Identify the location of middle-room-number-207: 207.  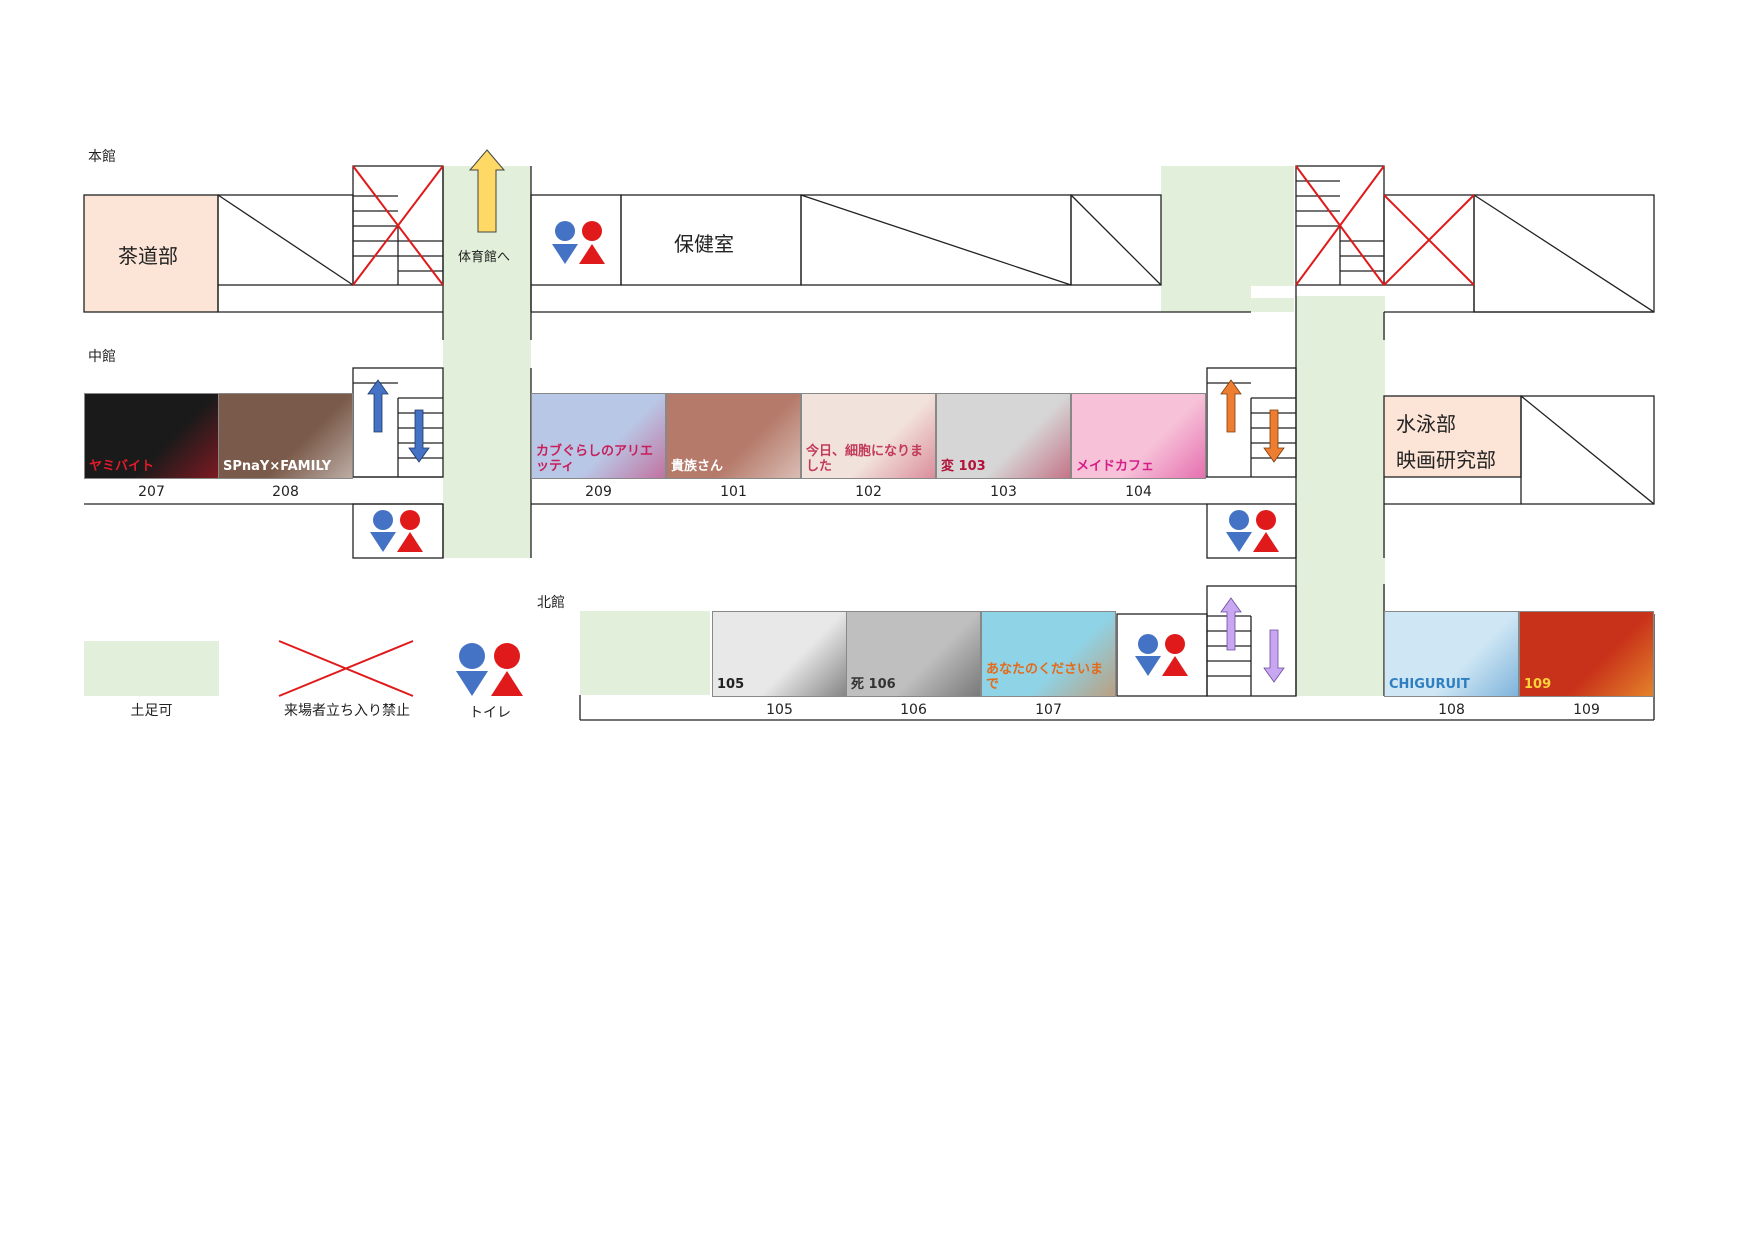
(151, 492).